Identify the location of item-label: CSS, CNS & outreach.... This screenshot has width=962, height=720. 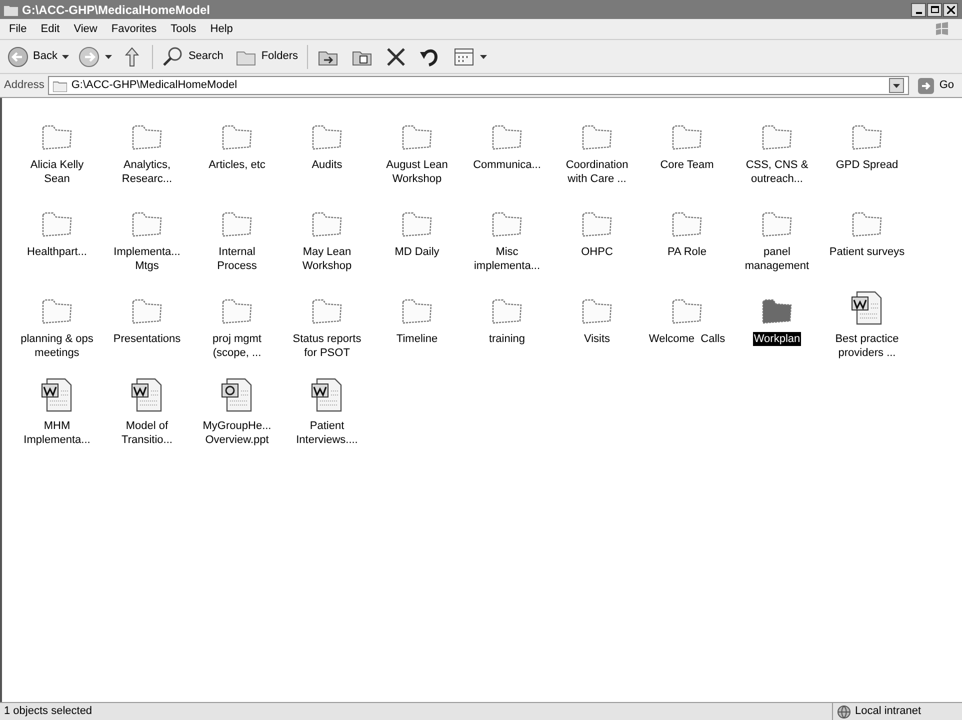
(777, 172).